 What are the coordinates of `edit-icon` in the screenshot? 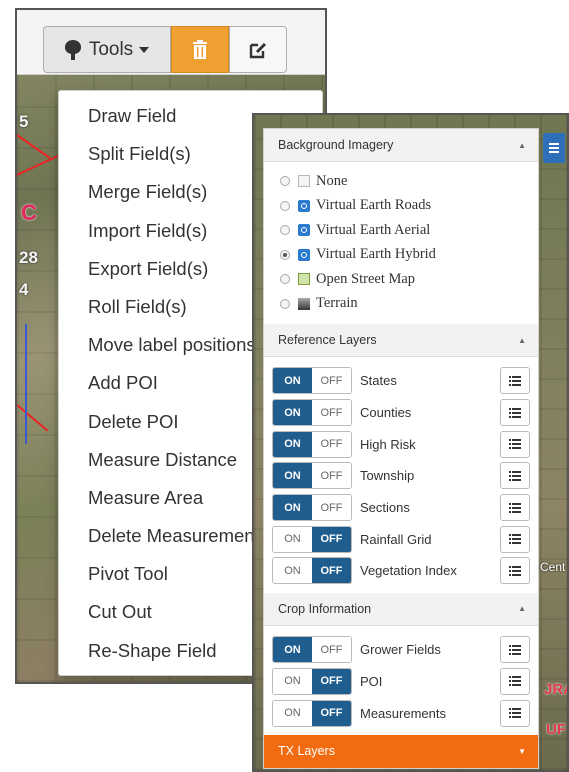 It's located at (258, 50).